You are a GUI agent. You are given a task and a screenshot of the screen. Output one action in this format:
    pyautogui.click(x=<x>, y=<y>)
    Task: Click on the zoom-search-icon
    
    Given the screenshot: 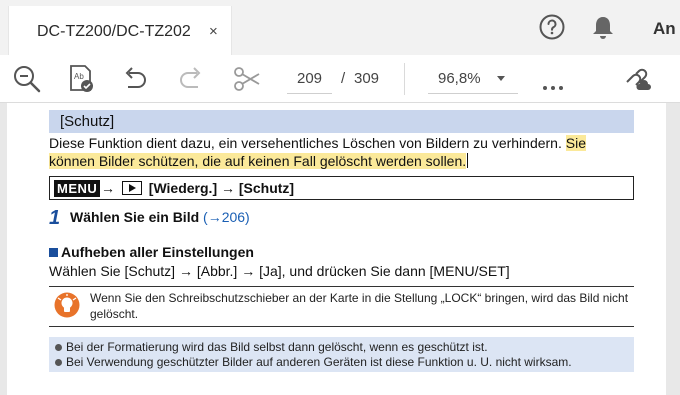 What is the action you would take?
    pyautogui.click(x=27, y=79)
    